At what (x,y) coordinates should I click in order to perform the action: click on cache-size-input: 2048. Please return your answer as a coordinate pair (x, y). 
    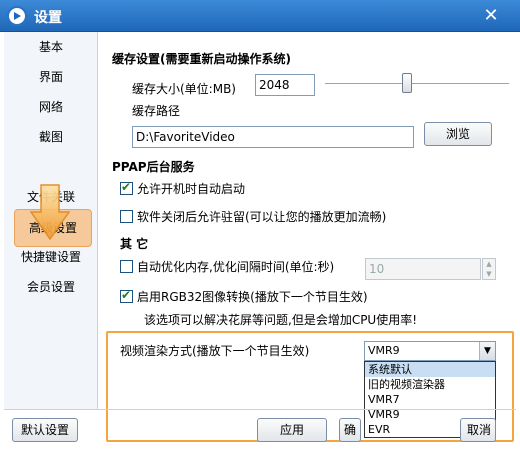
    Looking at the image, I should click on (285, 85).